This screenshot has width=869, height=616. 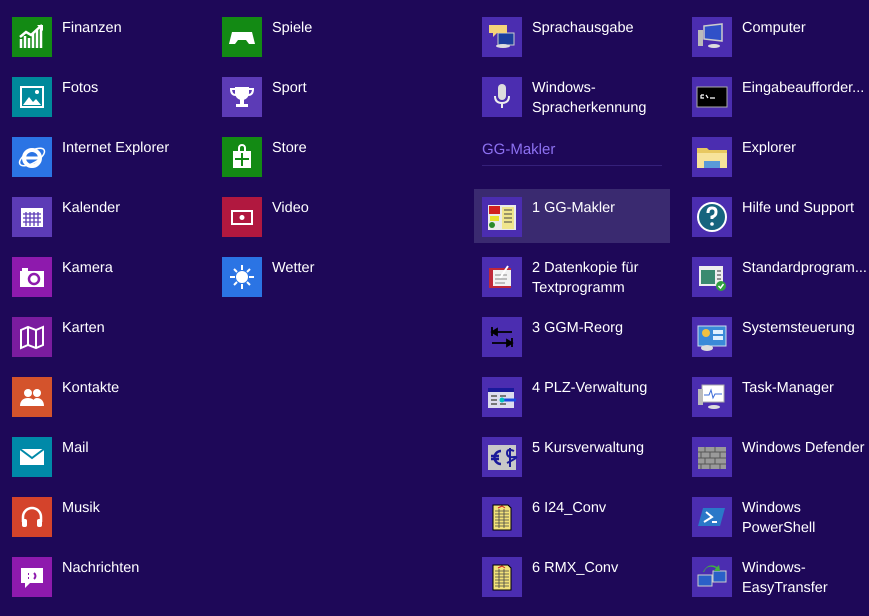 What do you see at coordinates (102, 276) in the screenshot?
I see `app-entry: Kamera` at bounding box center [102, 276].